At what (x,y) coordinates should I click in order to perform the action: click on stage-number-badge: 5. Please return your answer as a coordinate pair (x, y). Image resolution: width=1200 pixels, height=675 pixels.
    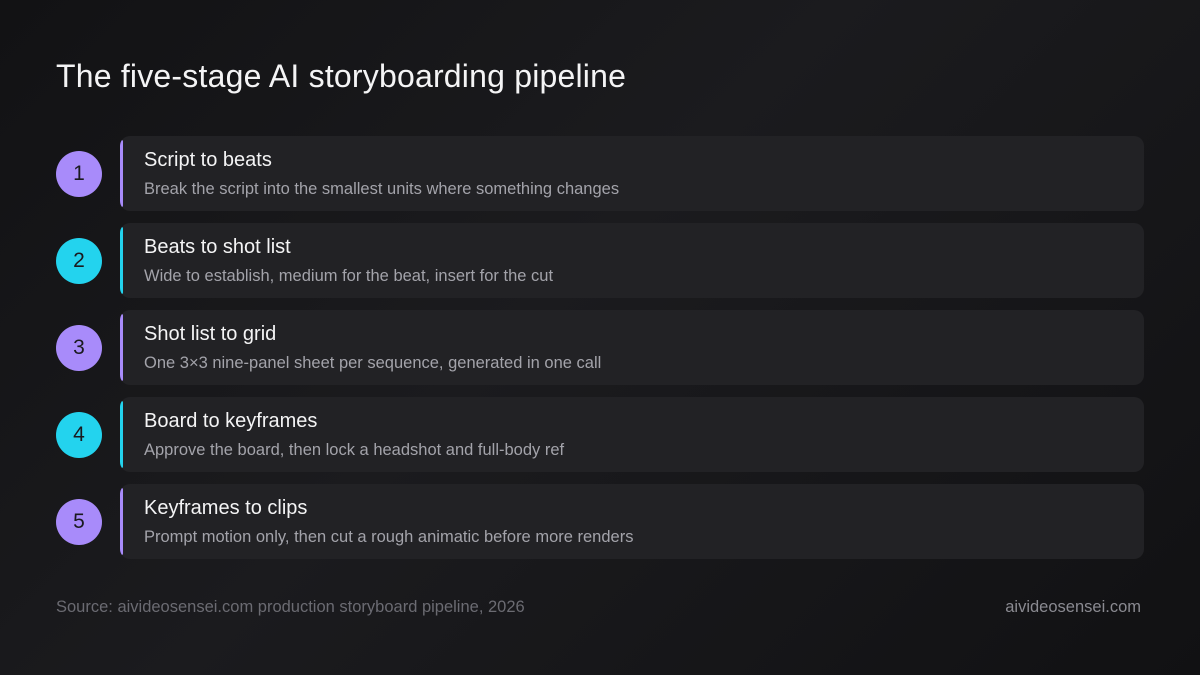
    Looking at the image, I should click on (79, 522).